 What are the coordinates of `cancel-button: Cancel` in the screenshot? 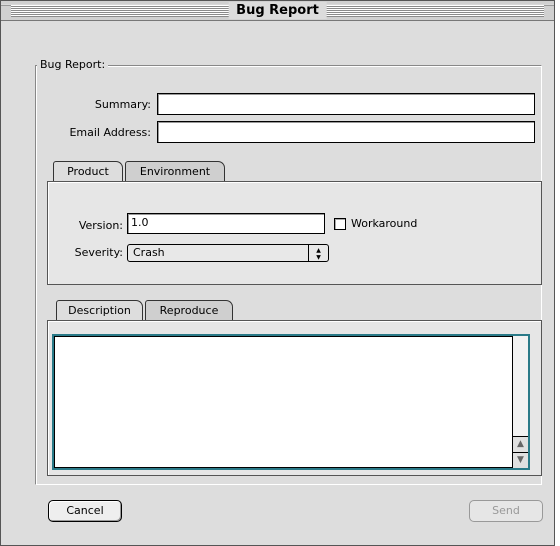 It's located at (85, 511).